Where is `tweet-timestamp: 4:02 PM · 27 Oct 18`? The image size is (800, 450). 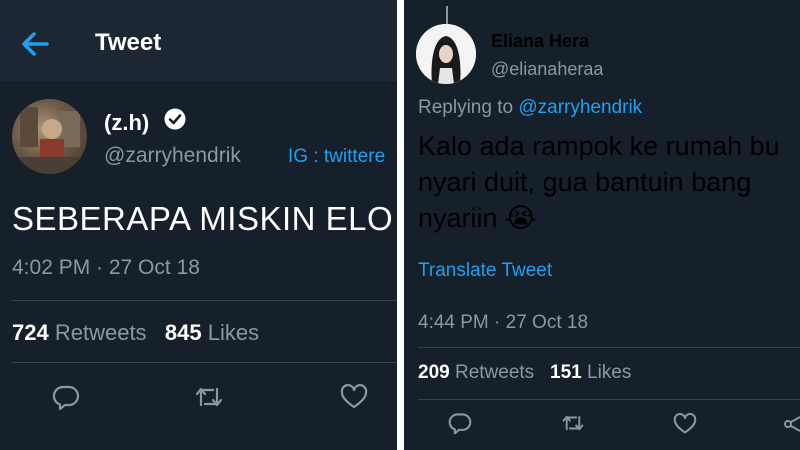 tweet-timestamp: 4:02 PM · 27 Oct 18 is located at coordinates (106, 268).